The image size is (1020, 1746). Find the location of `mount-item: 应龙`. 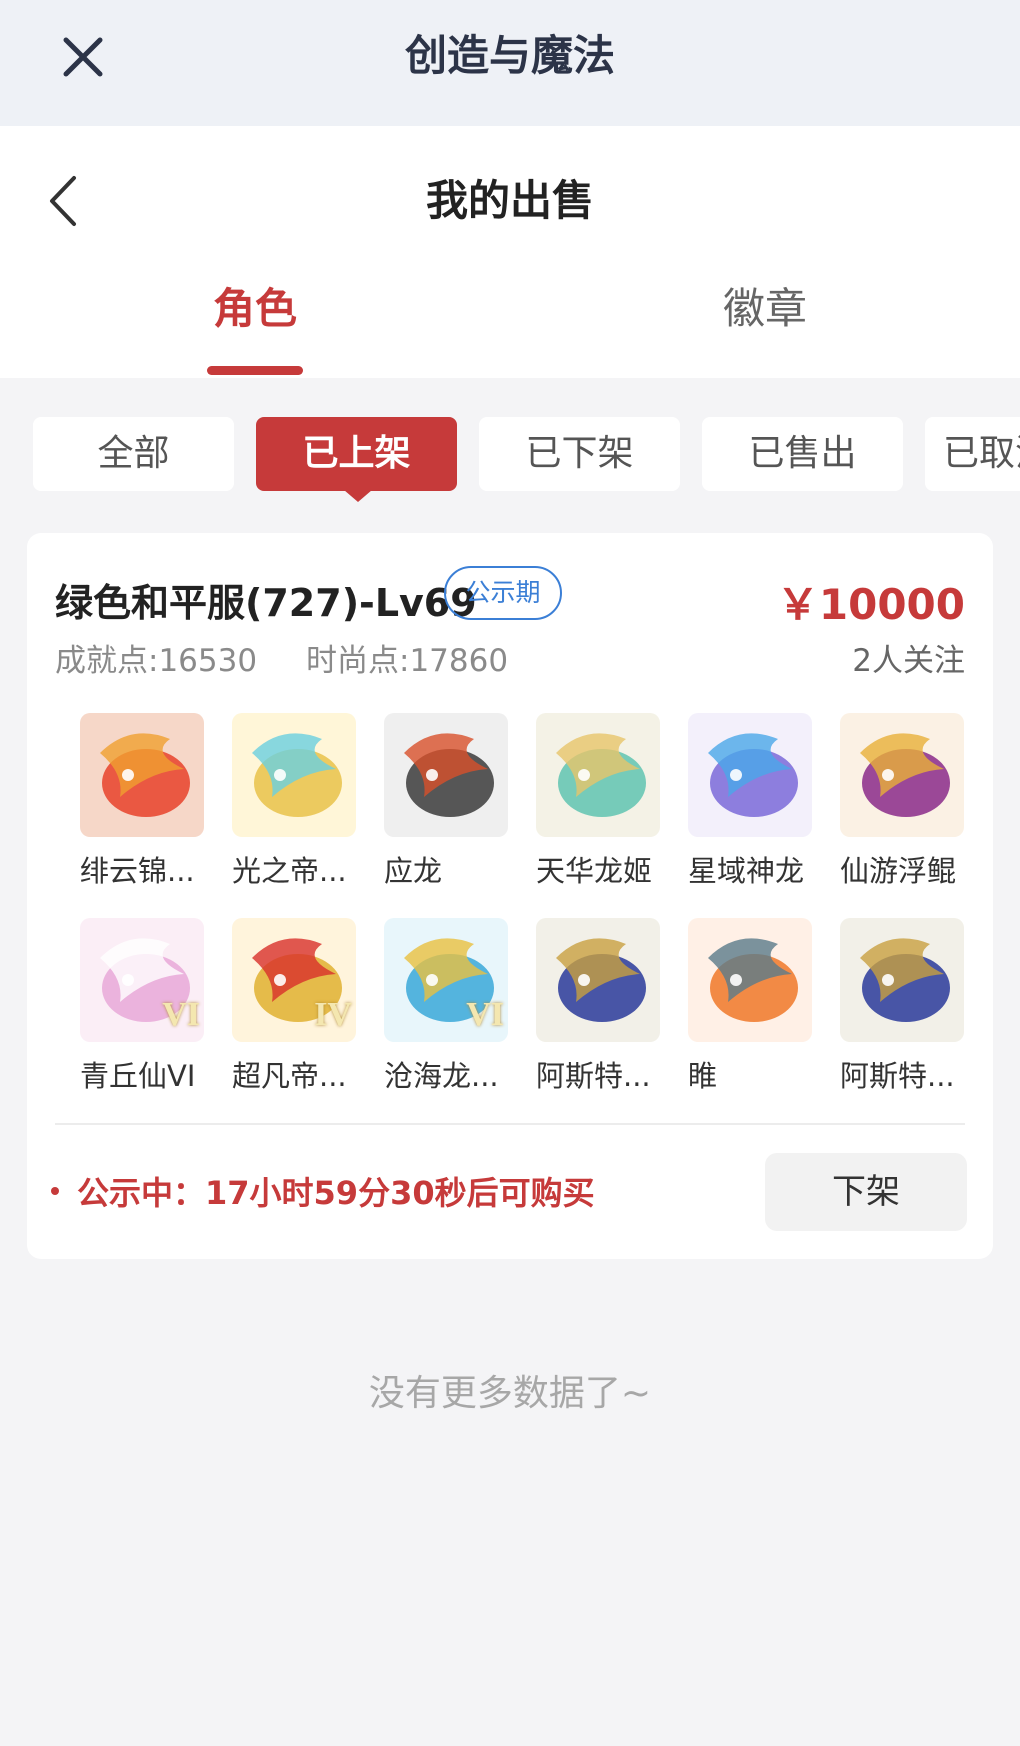

mount-item: 应龙 is located at coordinates (446, 803).